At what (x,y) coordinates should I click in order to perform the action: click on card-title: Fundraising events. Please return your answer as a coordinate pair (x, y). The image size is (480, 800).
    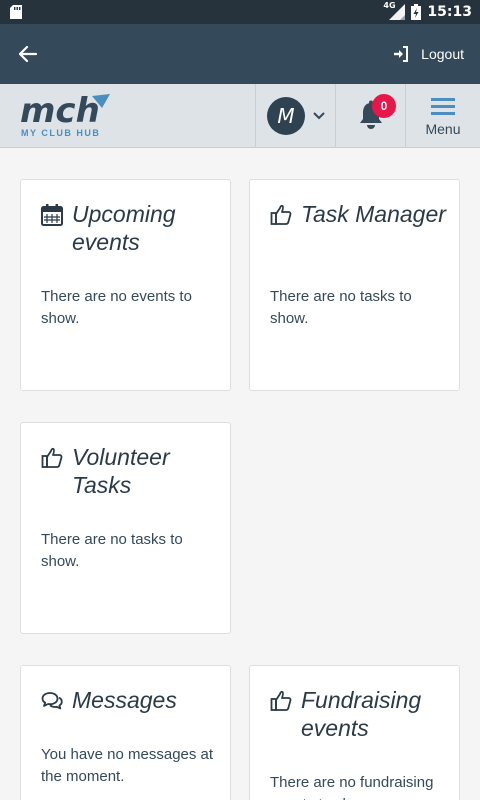
    Looking at the image, I should click on (361, 714).